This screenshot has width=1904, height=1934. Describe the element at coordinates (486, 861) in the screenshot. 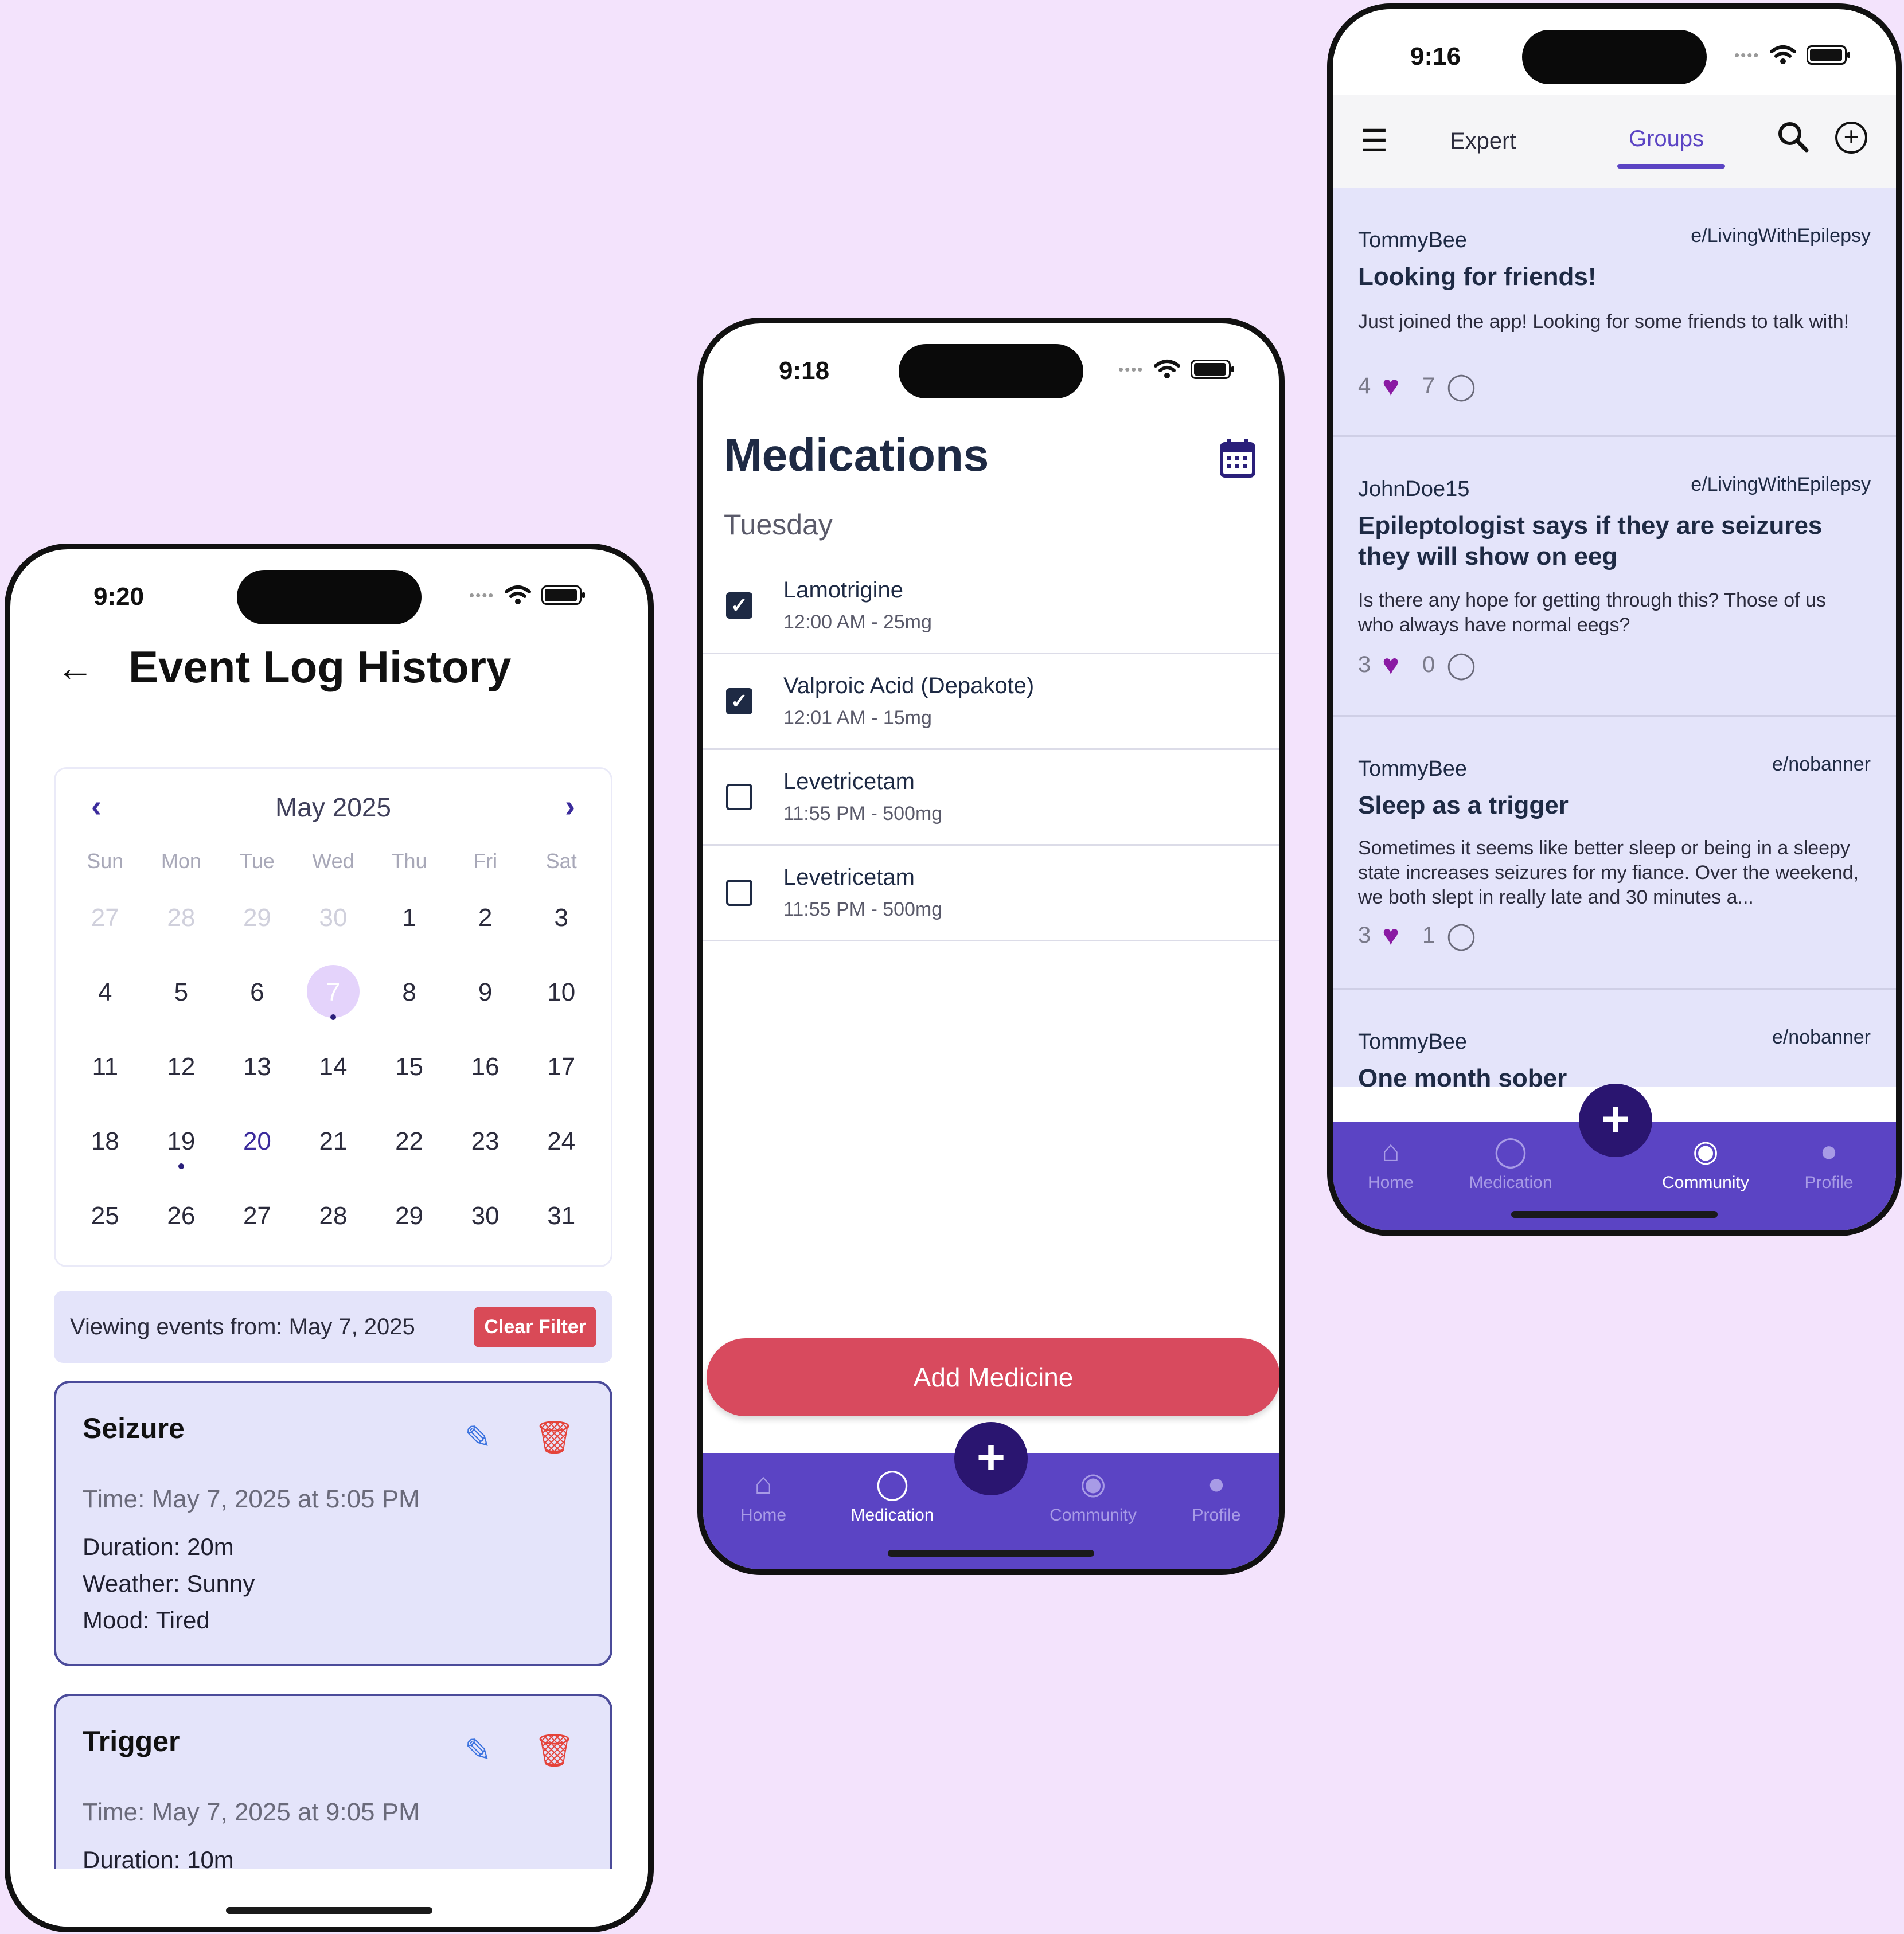

I see `weekday-label: Fri` at that location.